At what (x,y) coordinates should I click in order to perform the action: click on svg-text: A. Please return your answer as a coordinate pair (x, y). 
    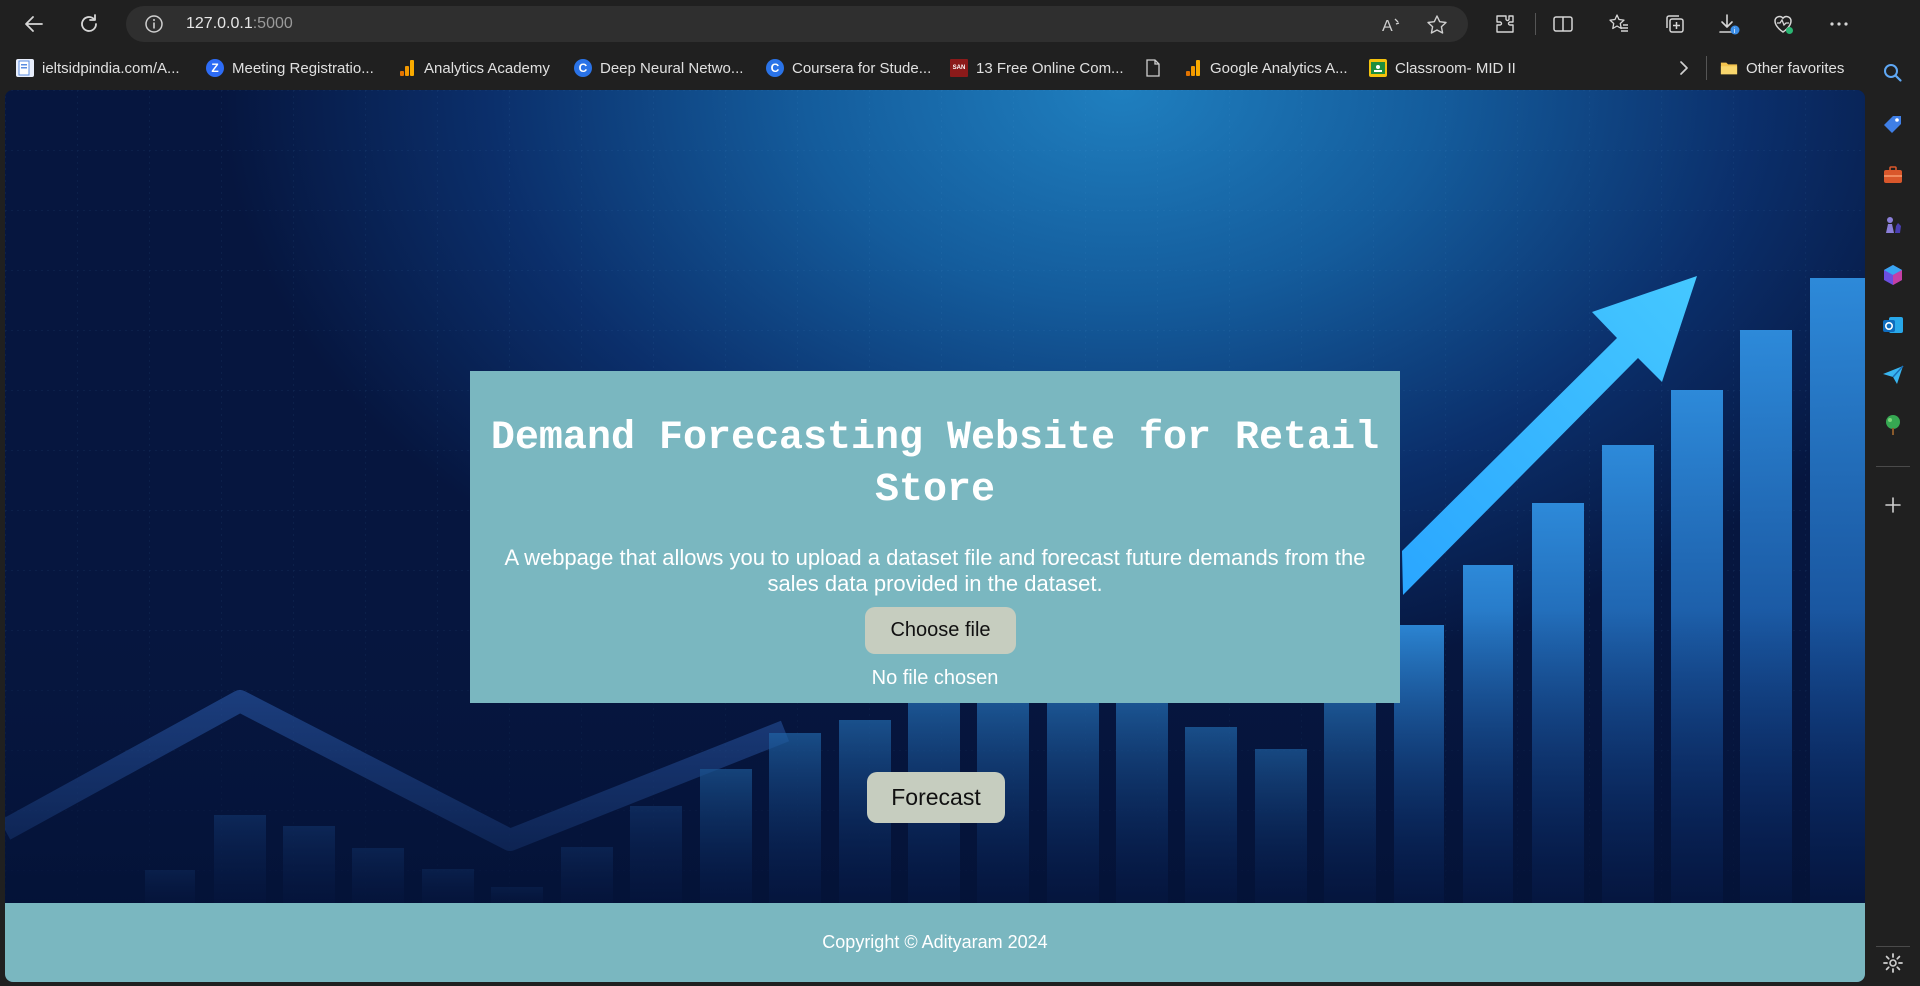
    Looking at the image, I should click on (1387, 26).